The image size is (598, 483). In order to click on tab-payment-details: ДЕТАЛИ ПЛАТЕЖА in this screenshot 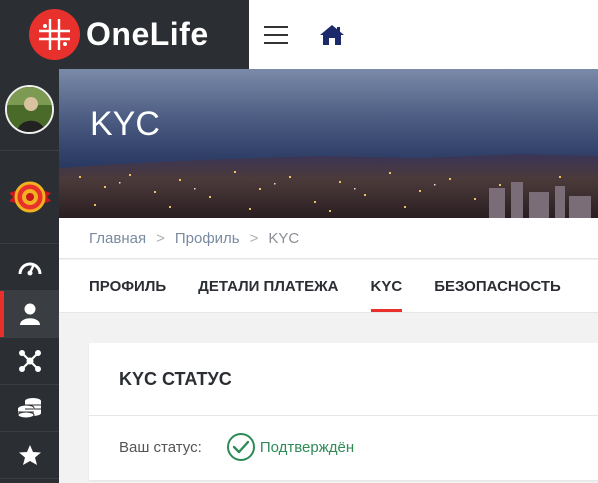, I will do `click(268, 286)`.